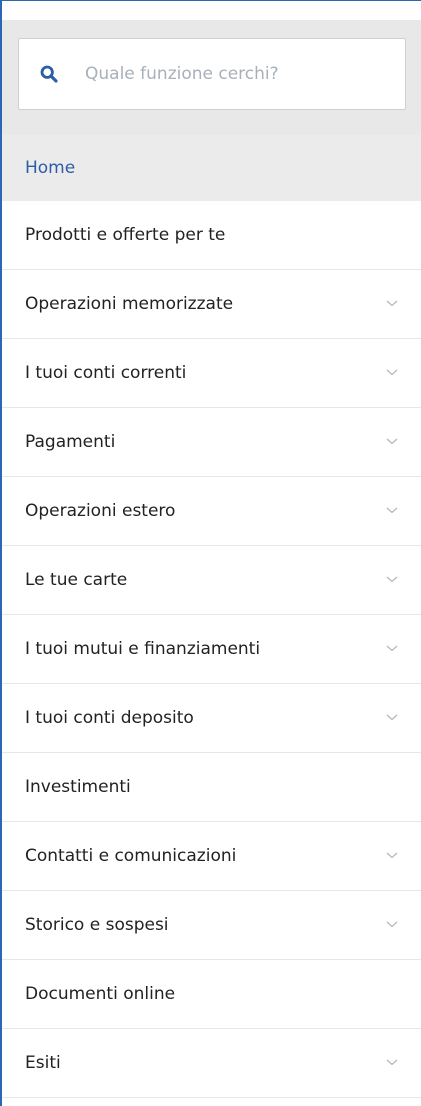  I want to click on menu-item-label: I tuoi mutui e finanziamenti, so click(143, 649).